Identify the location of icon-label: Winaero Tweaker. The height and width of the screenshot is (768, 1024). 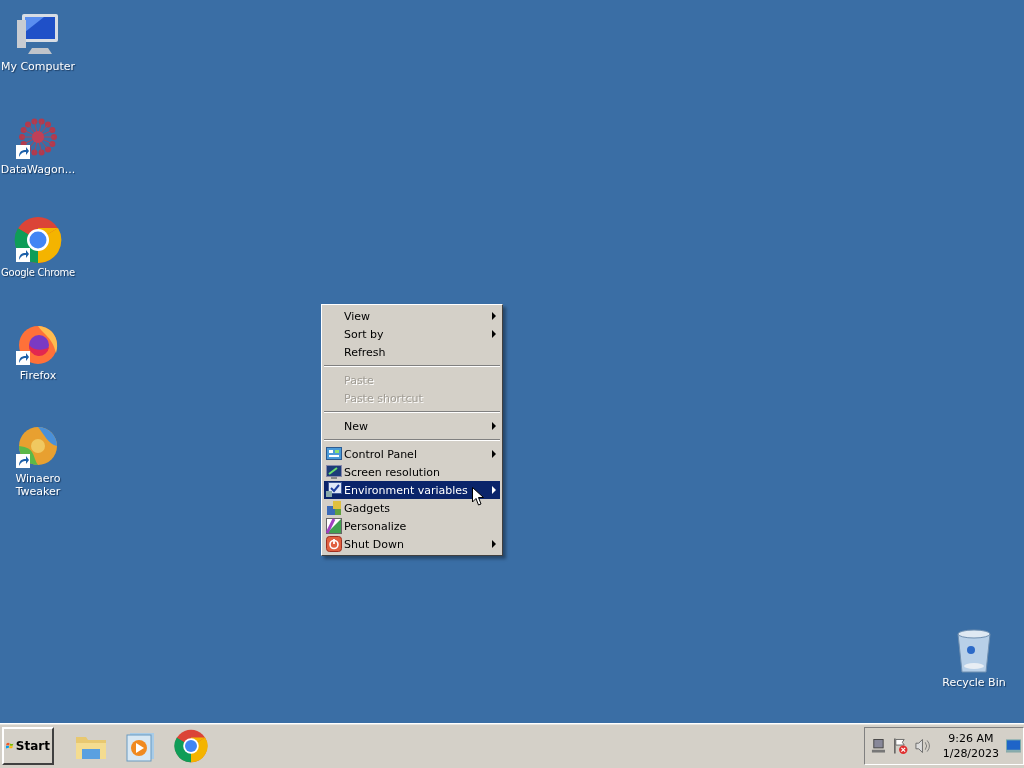
(38, 485).